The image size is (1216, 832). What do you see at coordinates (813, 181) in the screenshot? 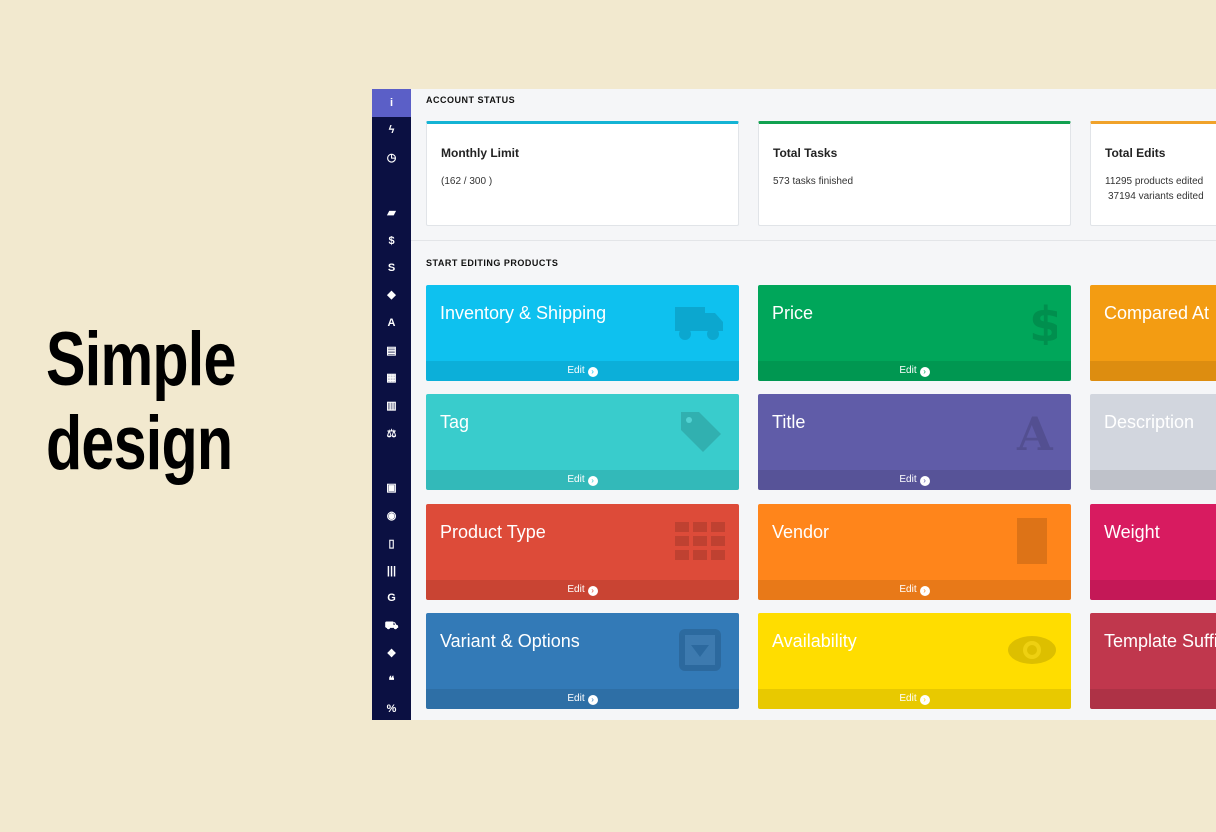
I see `stat-card-value: 573 tasks finished` at bounding box center [813, 181].